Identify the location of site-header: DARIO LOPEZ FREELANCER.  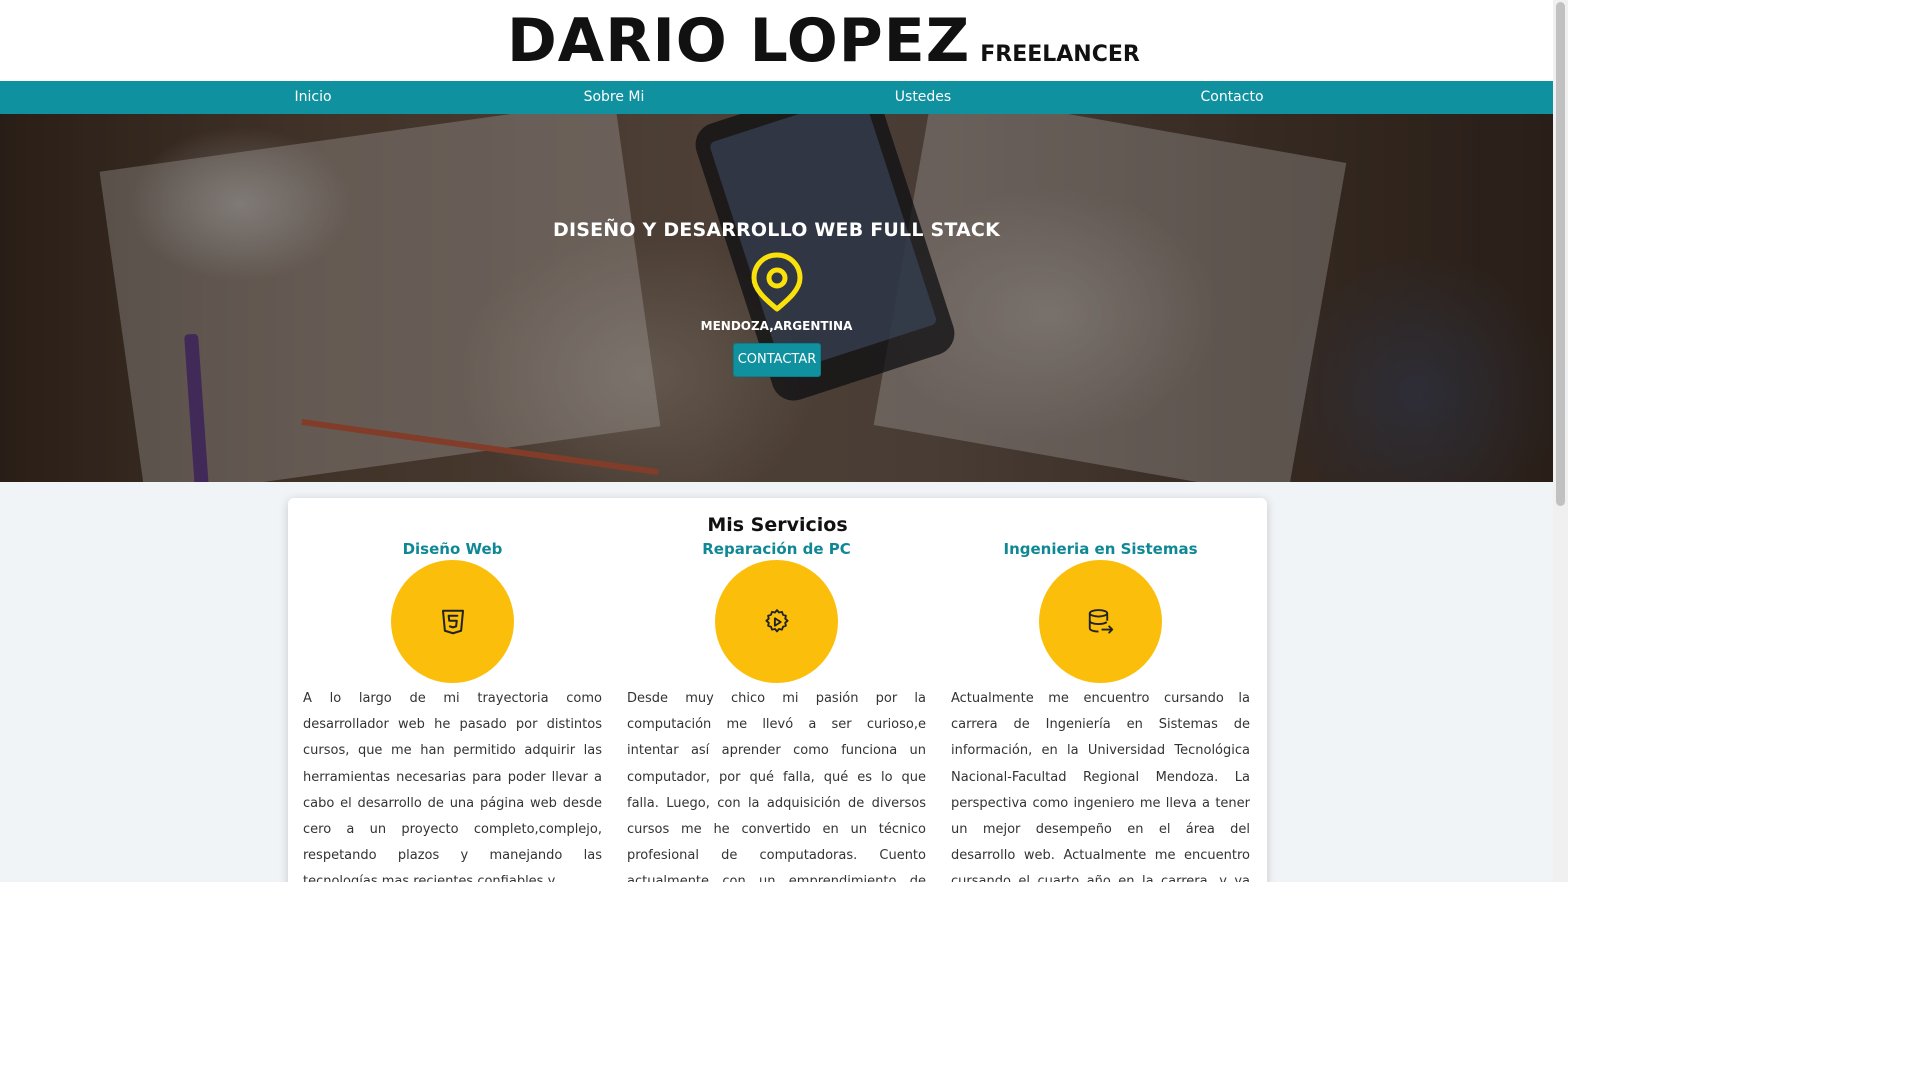
(776, 40).